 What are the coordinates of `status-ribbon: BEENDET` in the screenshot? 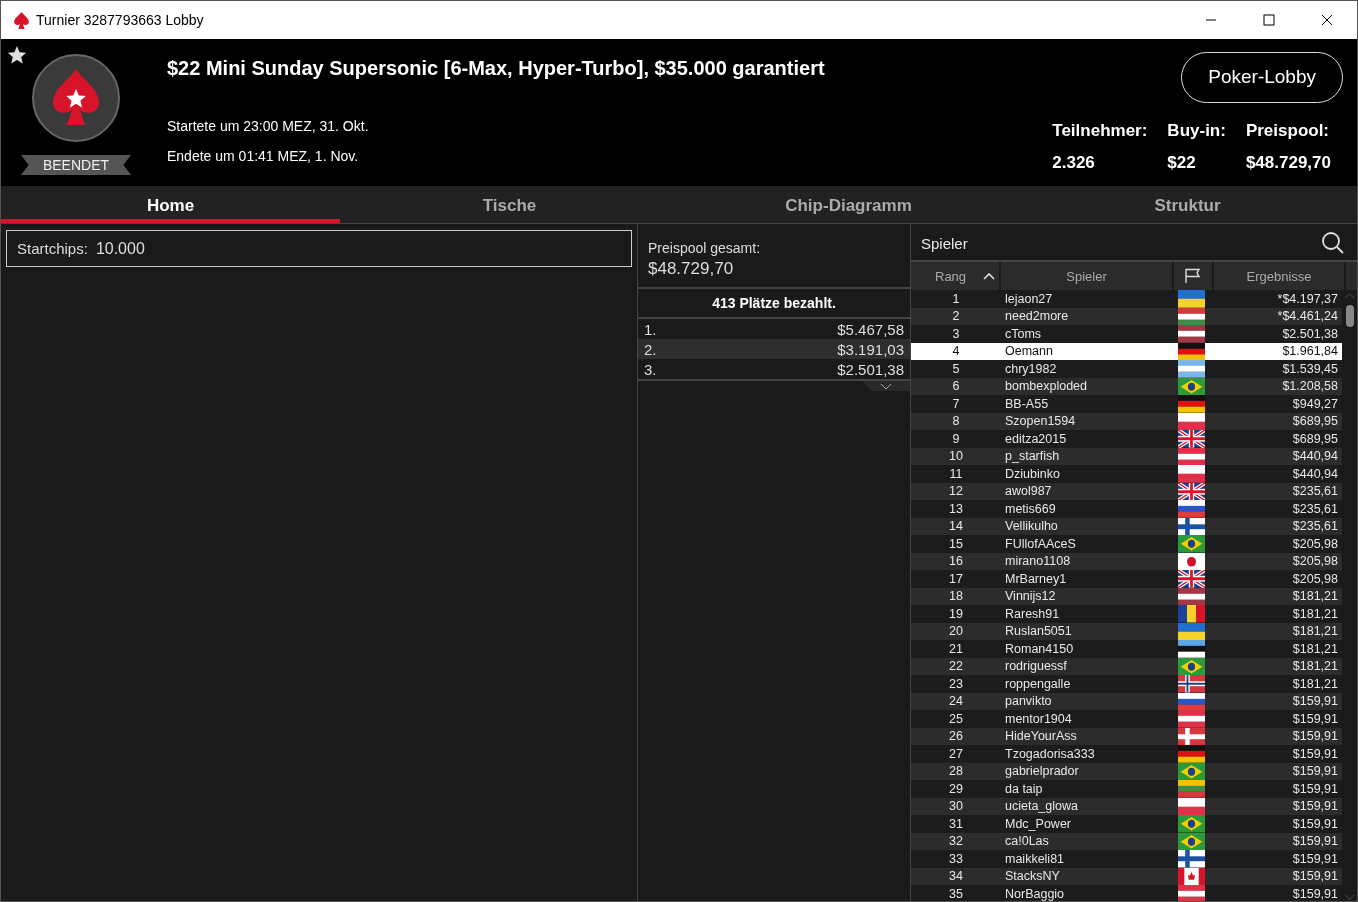 It's located at (76, 165).